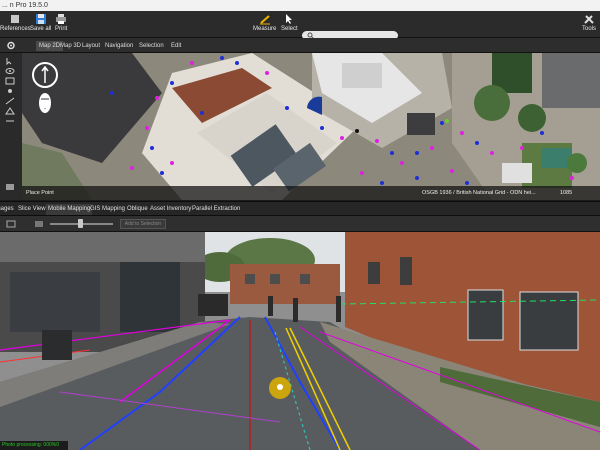 The width and height of the screenshot is (600, 450). I want to click on title-bar: ... n Pro 19.5.0, so click(300, 5).